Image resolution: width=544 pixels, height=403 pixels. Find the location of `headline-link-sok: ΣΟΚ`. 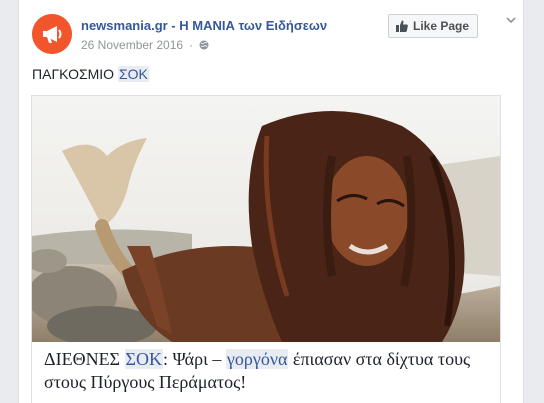

headline-link-sok: ΣΟΚ is located at coordinates (144, 359).